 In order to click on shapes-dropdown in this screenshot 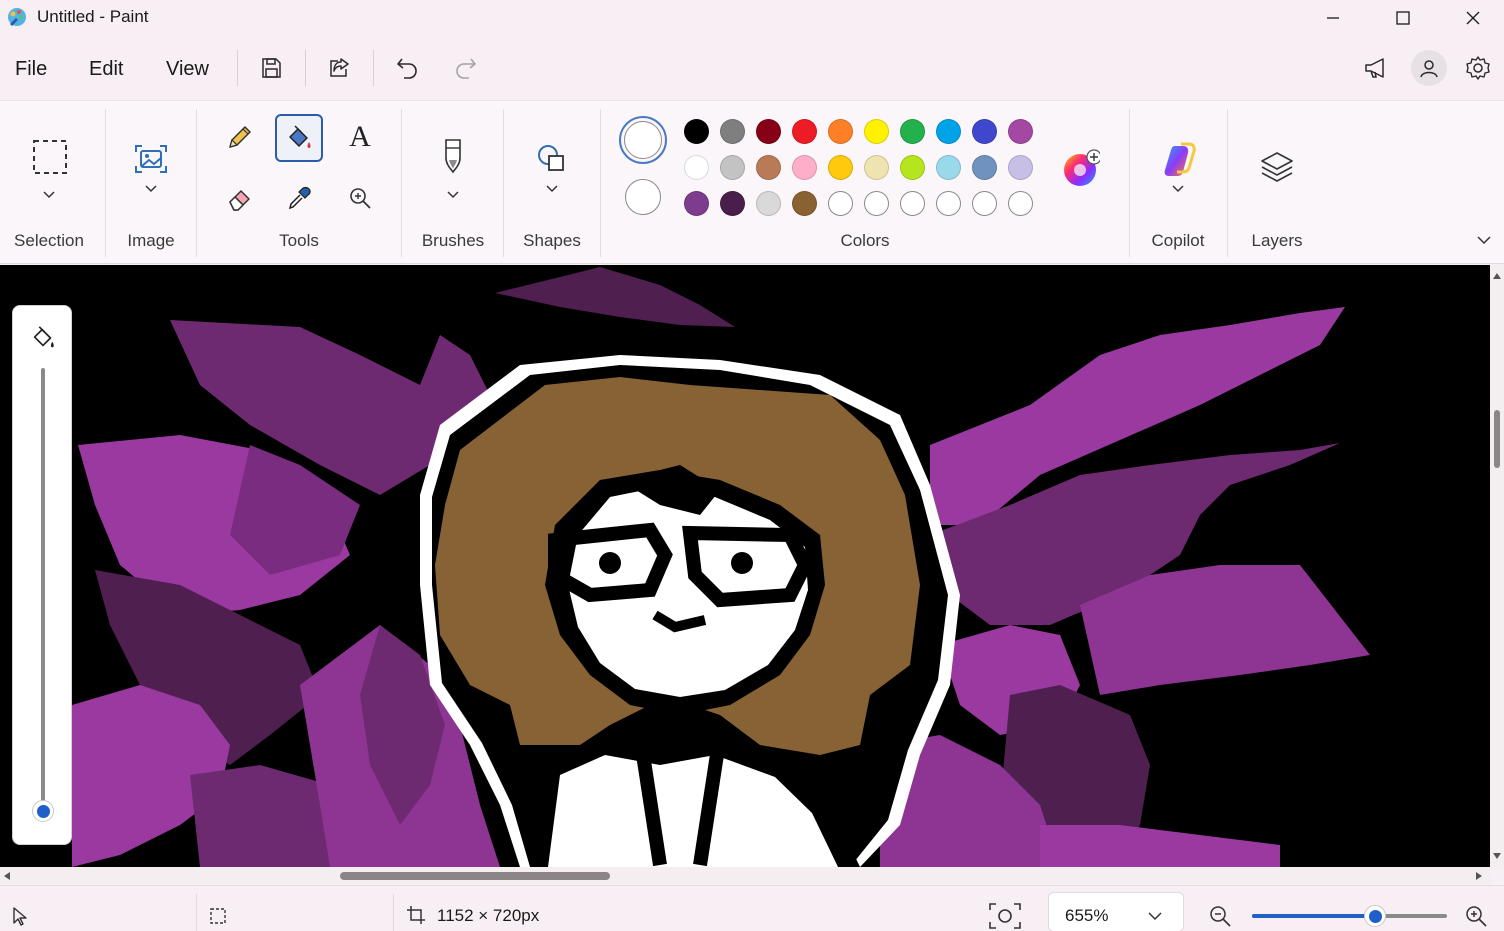, I will do `click(552, 189)`.